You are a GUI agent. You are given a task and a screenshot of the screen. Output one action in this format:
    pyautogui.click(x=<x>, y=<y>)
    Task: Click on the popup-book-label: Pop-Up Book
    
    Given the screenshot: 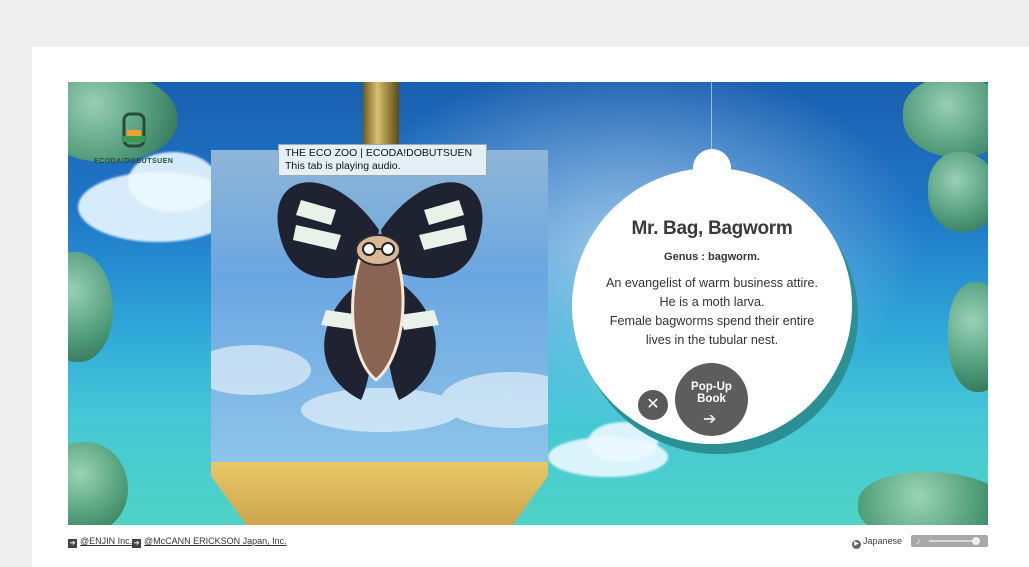 What is the action you would take?
    pyautogui.click(x=711, y=393)
    